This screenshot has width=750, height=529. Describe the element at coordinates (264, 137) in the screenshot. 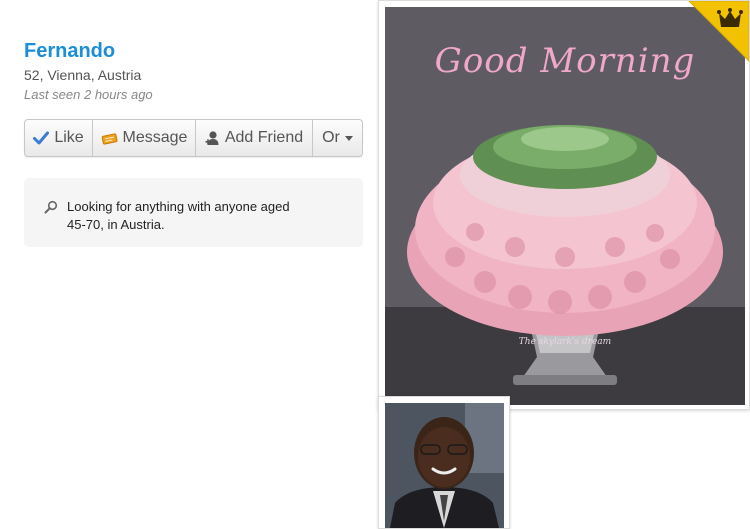

I see `add-friend-label: Add Friend` at that location.